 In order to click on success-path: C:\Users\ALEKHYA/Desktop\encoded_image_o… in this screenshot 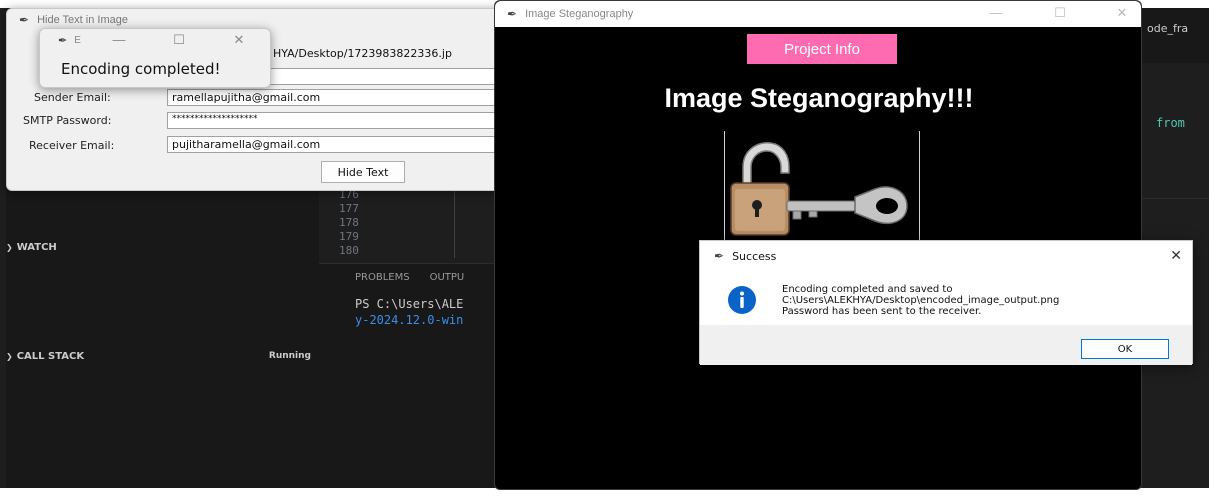, I will do `click(921, 300)`.